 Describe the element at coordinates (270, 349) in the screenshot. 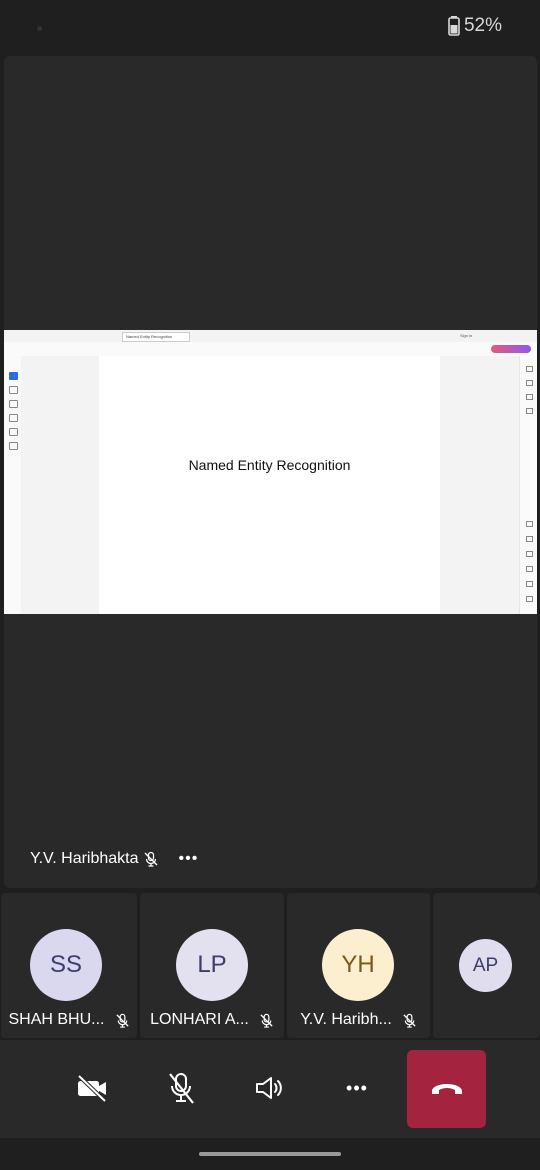

I see `shared-toolbar` at that location.